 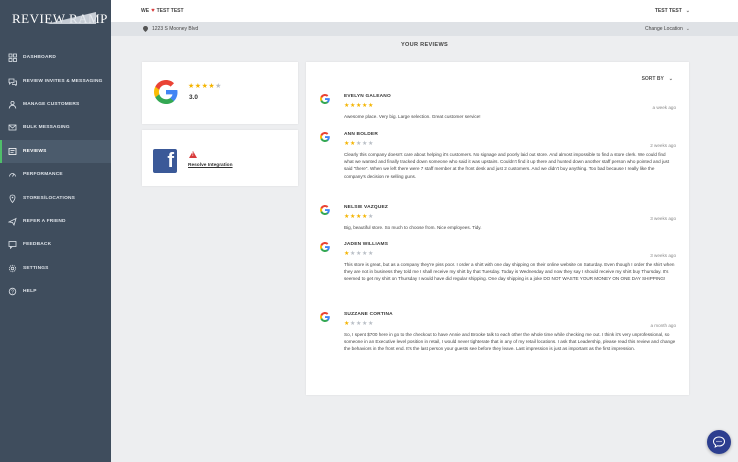 I want to click on current-location: 1223 S Mooney Blvd, so click(x=170, y=29).